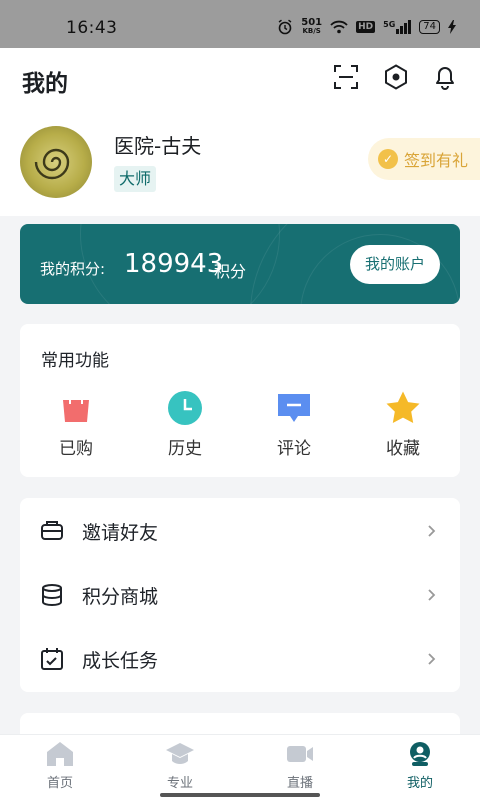 The width and height of the screenshot is (480, 800). I want to click on points-card: 我的积分: 189943 积分 我的账户, so click(240, 264).